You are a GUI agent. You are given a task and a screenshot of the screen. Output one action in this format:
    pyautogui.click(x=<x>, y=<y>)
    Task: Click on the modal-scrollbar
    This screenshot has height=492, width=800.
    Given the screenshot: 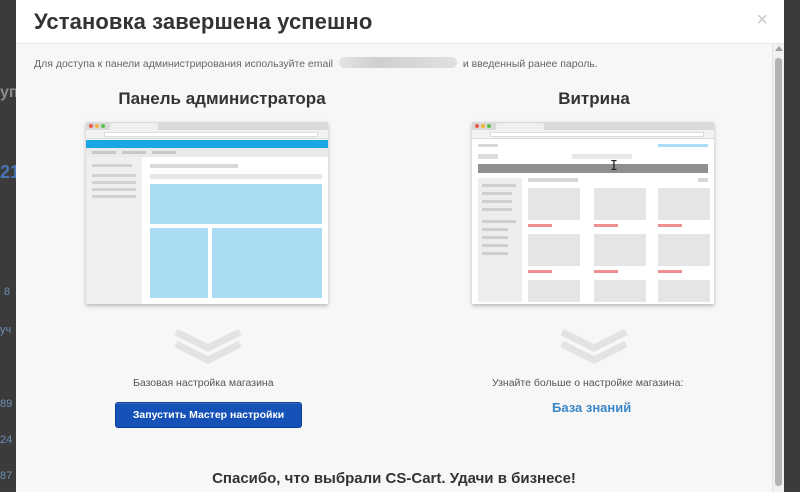 What is the action you would take?
    pyautogui.click(x=778, y=268)
    